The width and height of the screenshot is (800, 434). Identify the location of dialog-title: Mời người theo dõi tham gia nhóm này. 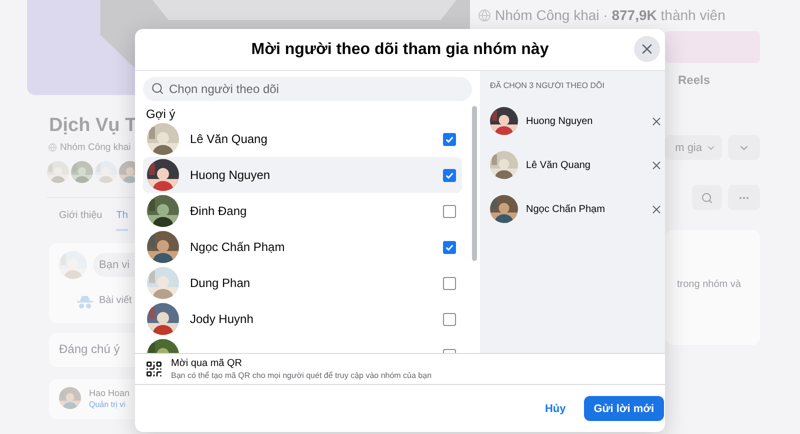
(400, 49).